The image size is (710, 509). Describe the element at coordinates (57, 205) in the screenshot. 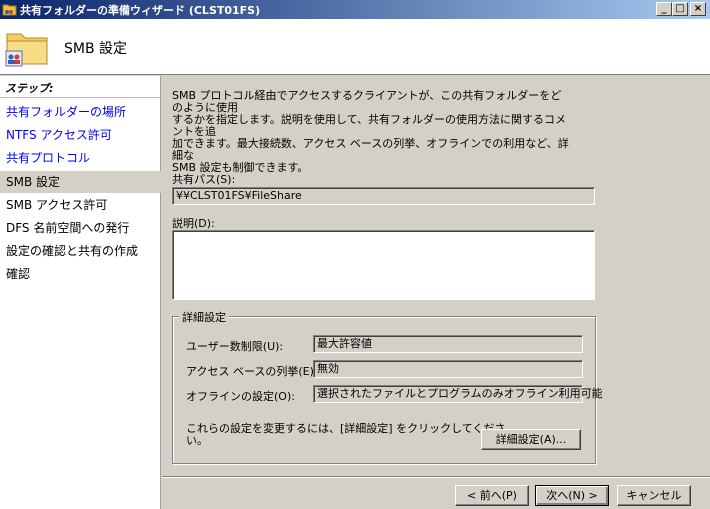

I see `step-smb-permissions: SMB アクセス許可` at that location.